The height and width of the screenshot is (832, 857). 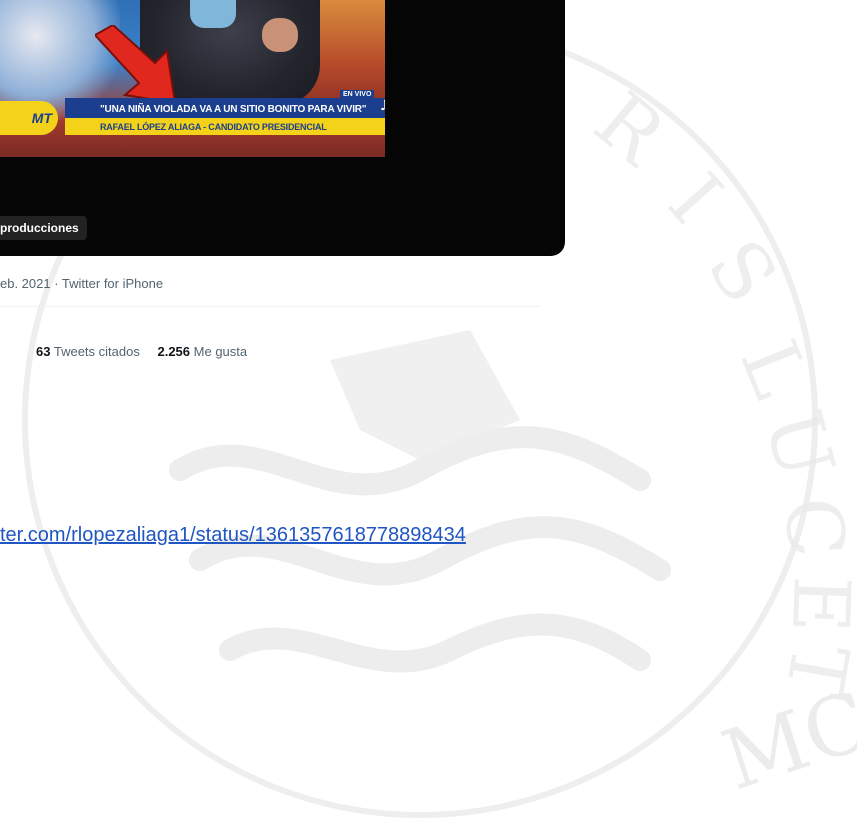 What do you see at coordinates (29, 118) in the screenshot?
I see `channel-logo: MT` at bounding box center [29, 118].